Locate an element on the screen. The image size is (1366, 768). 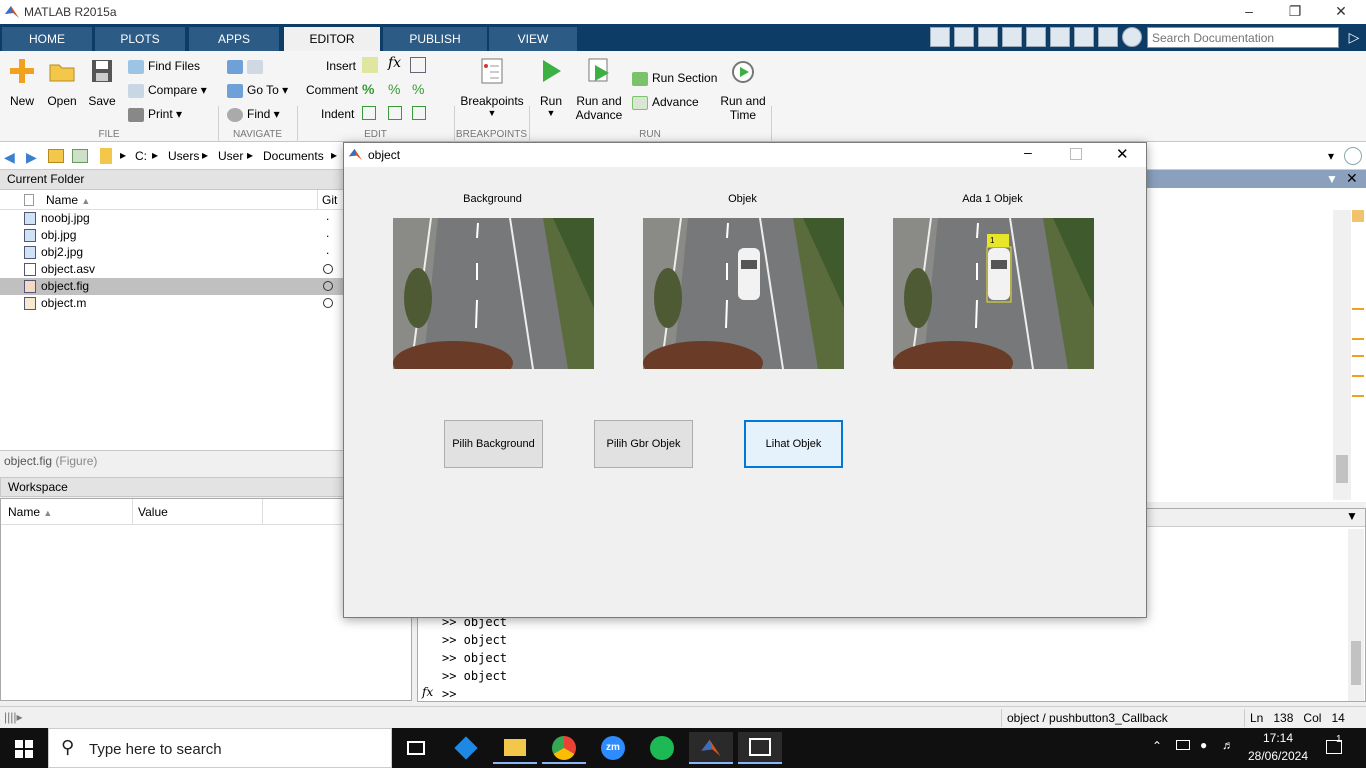
insert-section-icon is located at coordinates (370, 65).